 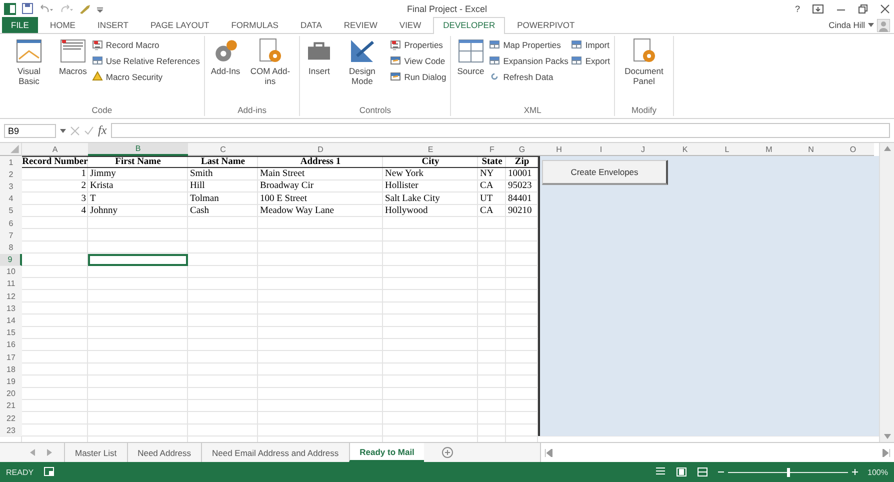 I want to click on scroll-right-icon, so click(x=886, y=452).